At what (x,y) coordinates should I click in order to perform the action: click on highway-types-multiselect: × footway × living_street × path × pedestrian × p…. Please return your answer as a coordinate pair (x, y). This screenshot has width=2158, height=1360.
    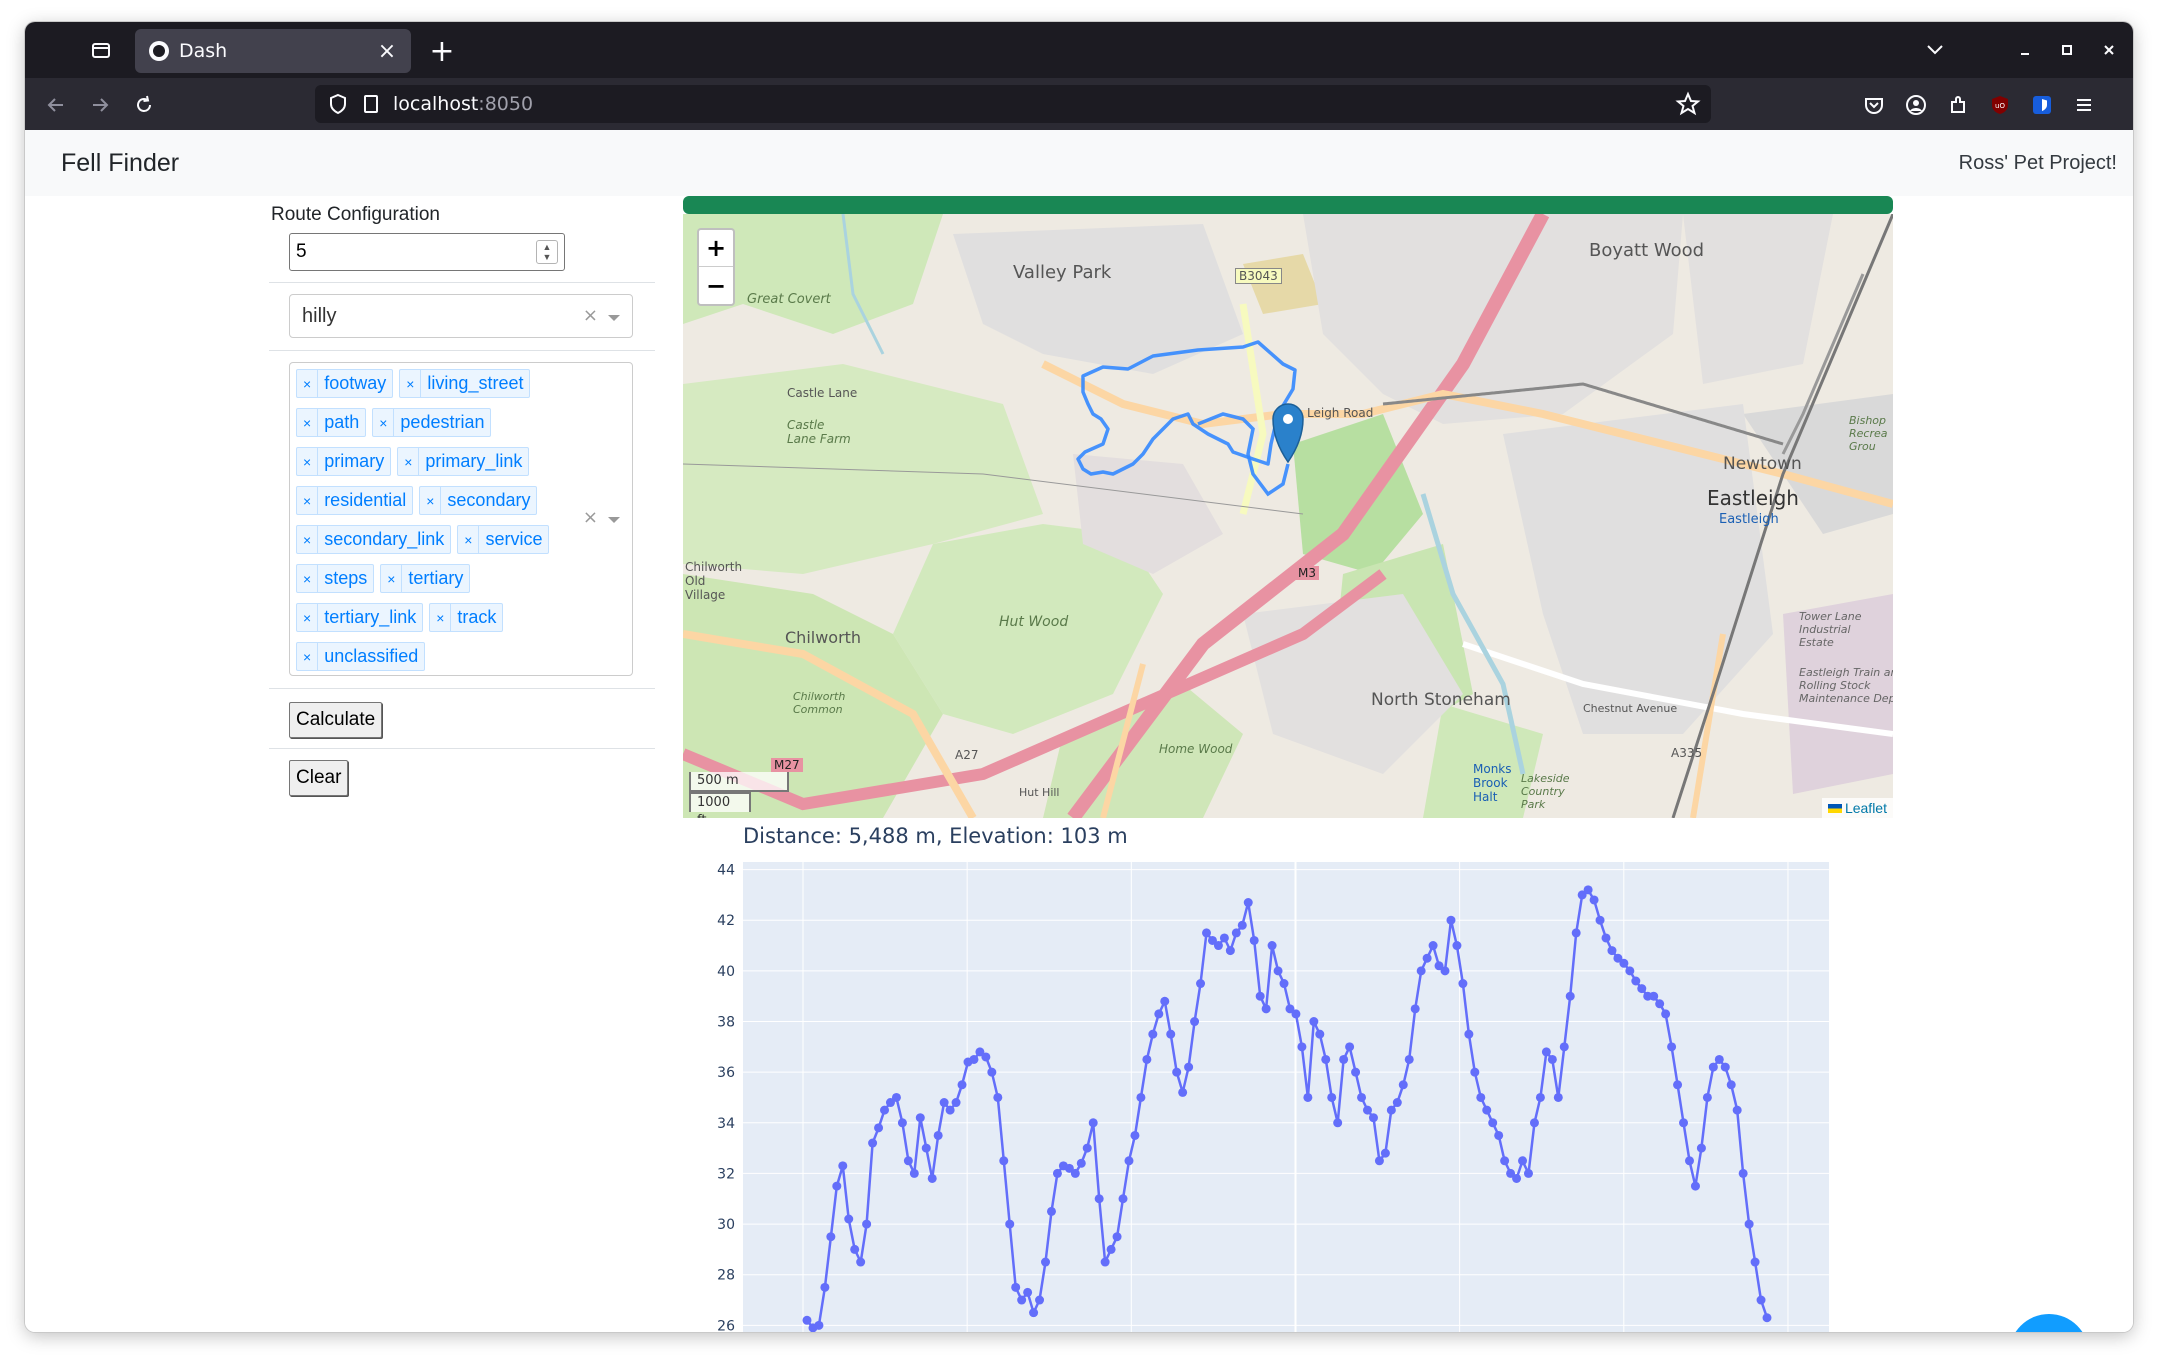
    Looking at the image, I should click on (461, 519).